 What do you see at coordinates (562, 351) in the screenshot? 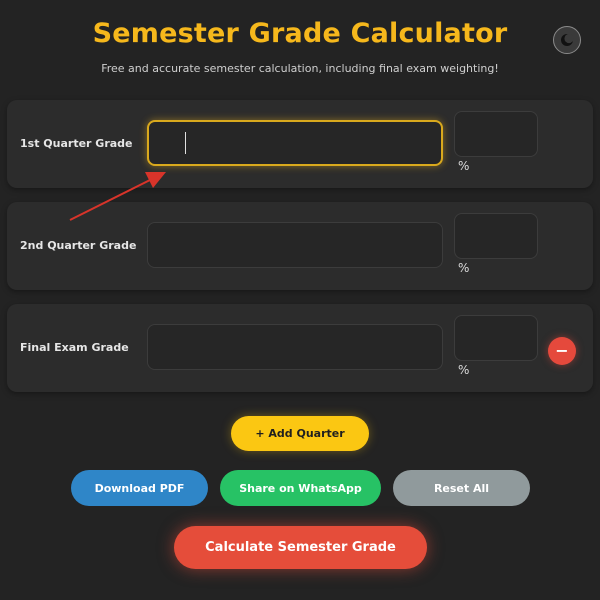
I see `remove-row-button: −` at bounding box center [562, 351].